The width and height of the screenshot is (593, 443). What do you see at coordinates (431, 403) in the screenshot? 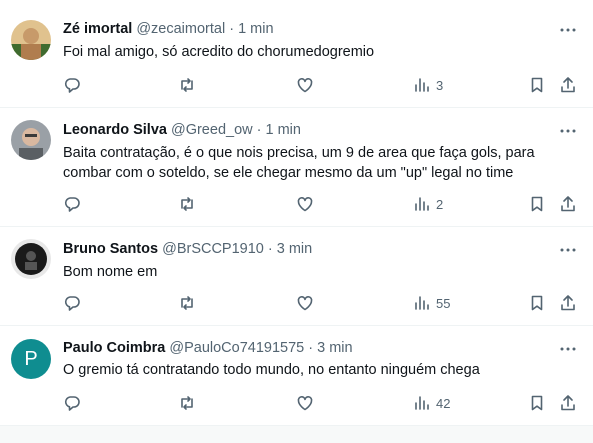
I see `views-button: 42` at bounding box center [431, 403].